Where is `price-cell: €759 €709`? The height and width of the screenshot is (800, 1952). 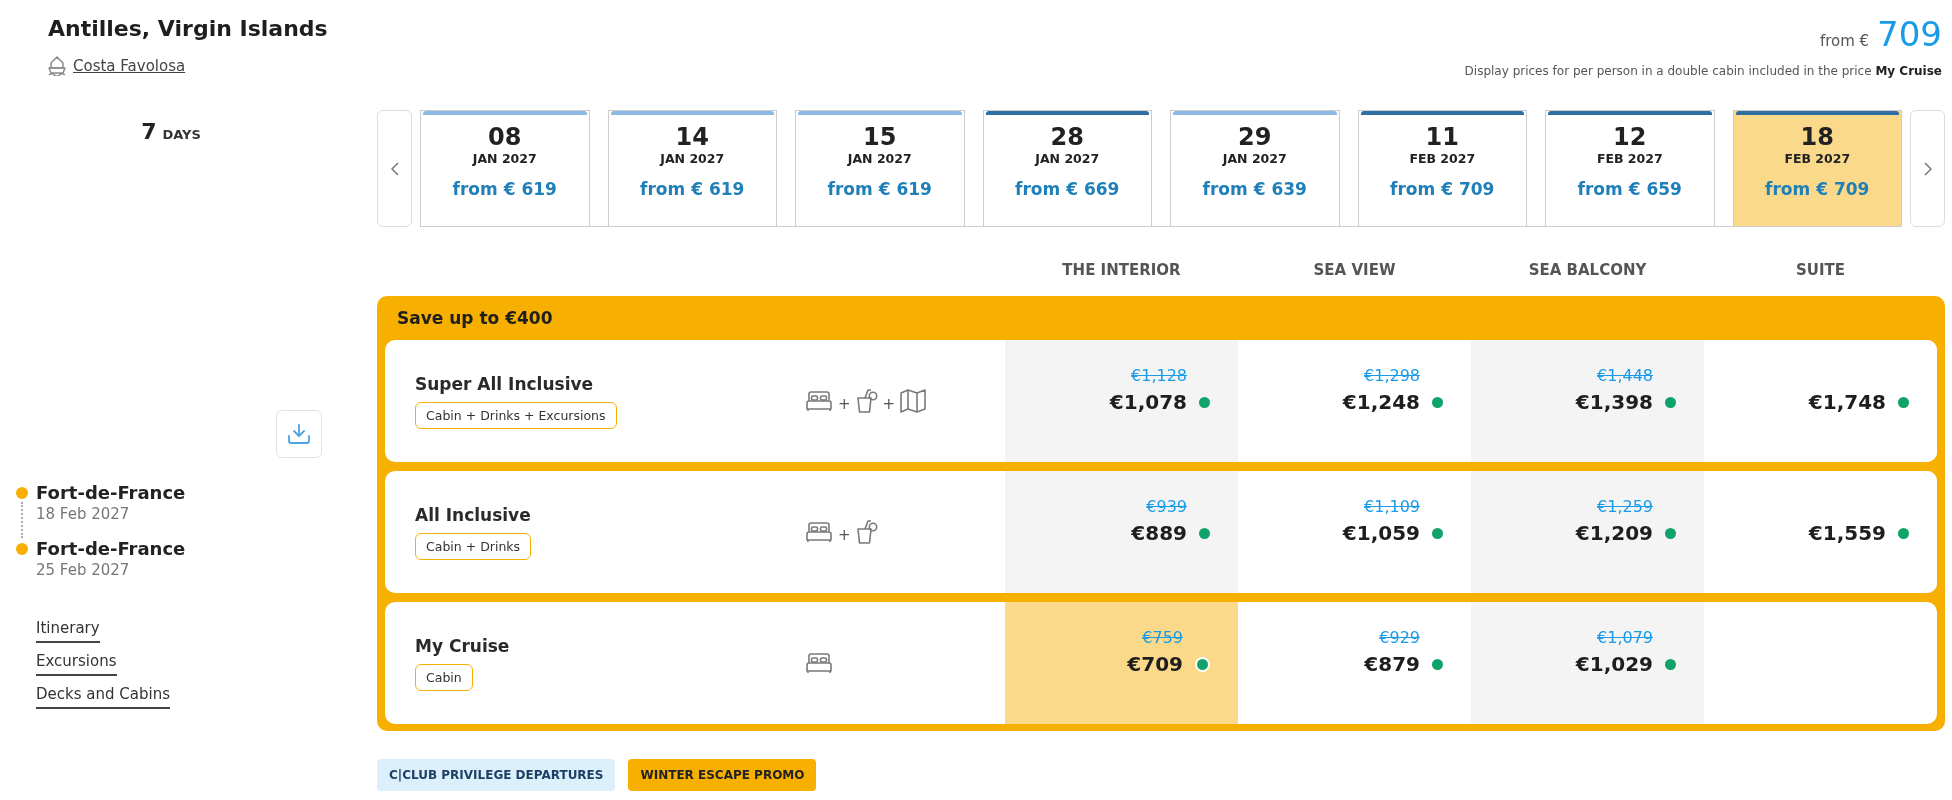 price-cell: €759 €709 is located at coordinates (1121, 663).